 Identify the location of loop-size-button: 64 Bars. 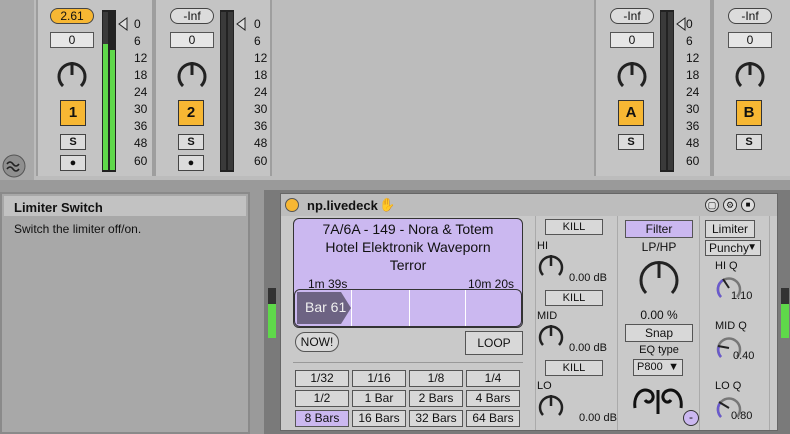
(493, 418).